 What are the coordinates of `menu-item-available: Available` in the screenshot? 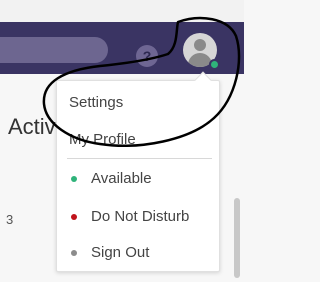 It's located at (139, 179).